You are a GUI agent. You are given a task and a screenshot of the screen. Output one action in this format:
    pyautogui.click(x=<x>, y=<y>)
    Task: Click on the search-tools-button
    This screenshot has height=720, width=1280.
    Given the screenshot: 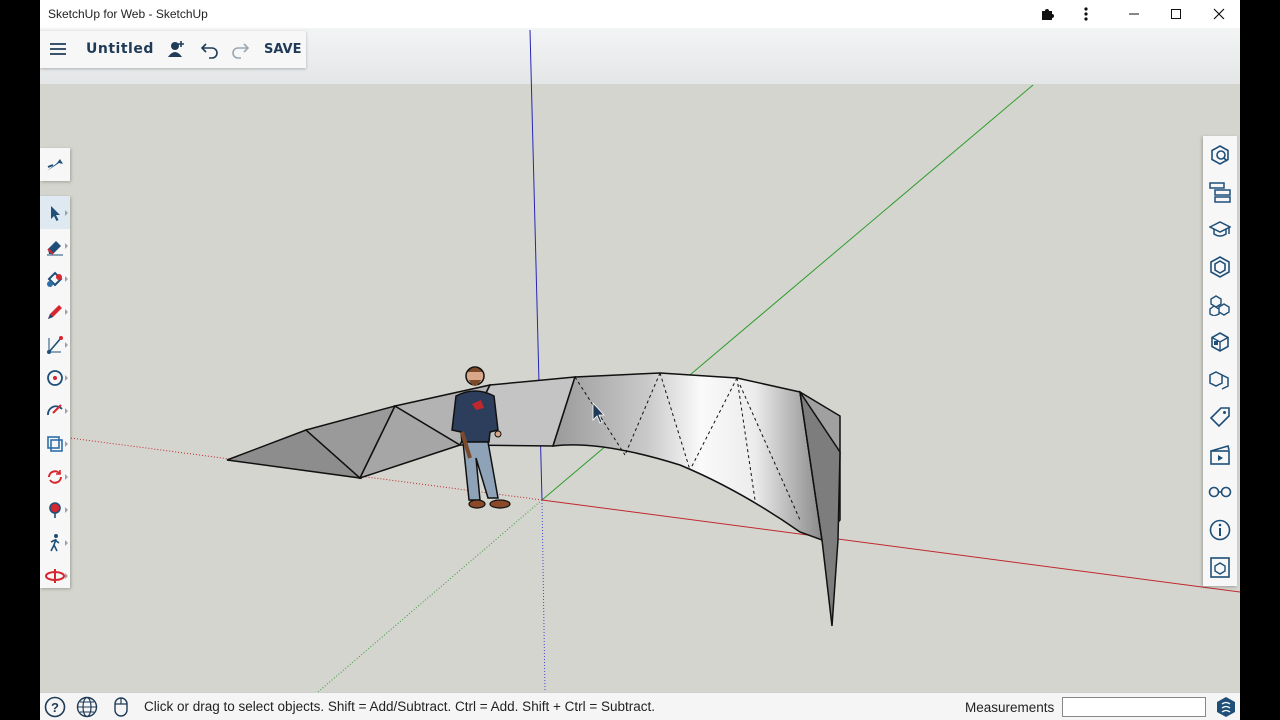 What is the action you would take?
    pyautogui.click(x=55, y=164)
    